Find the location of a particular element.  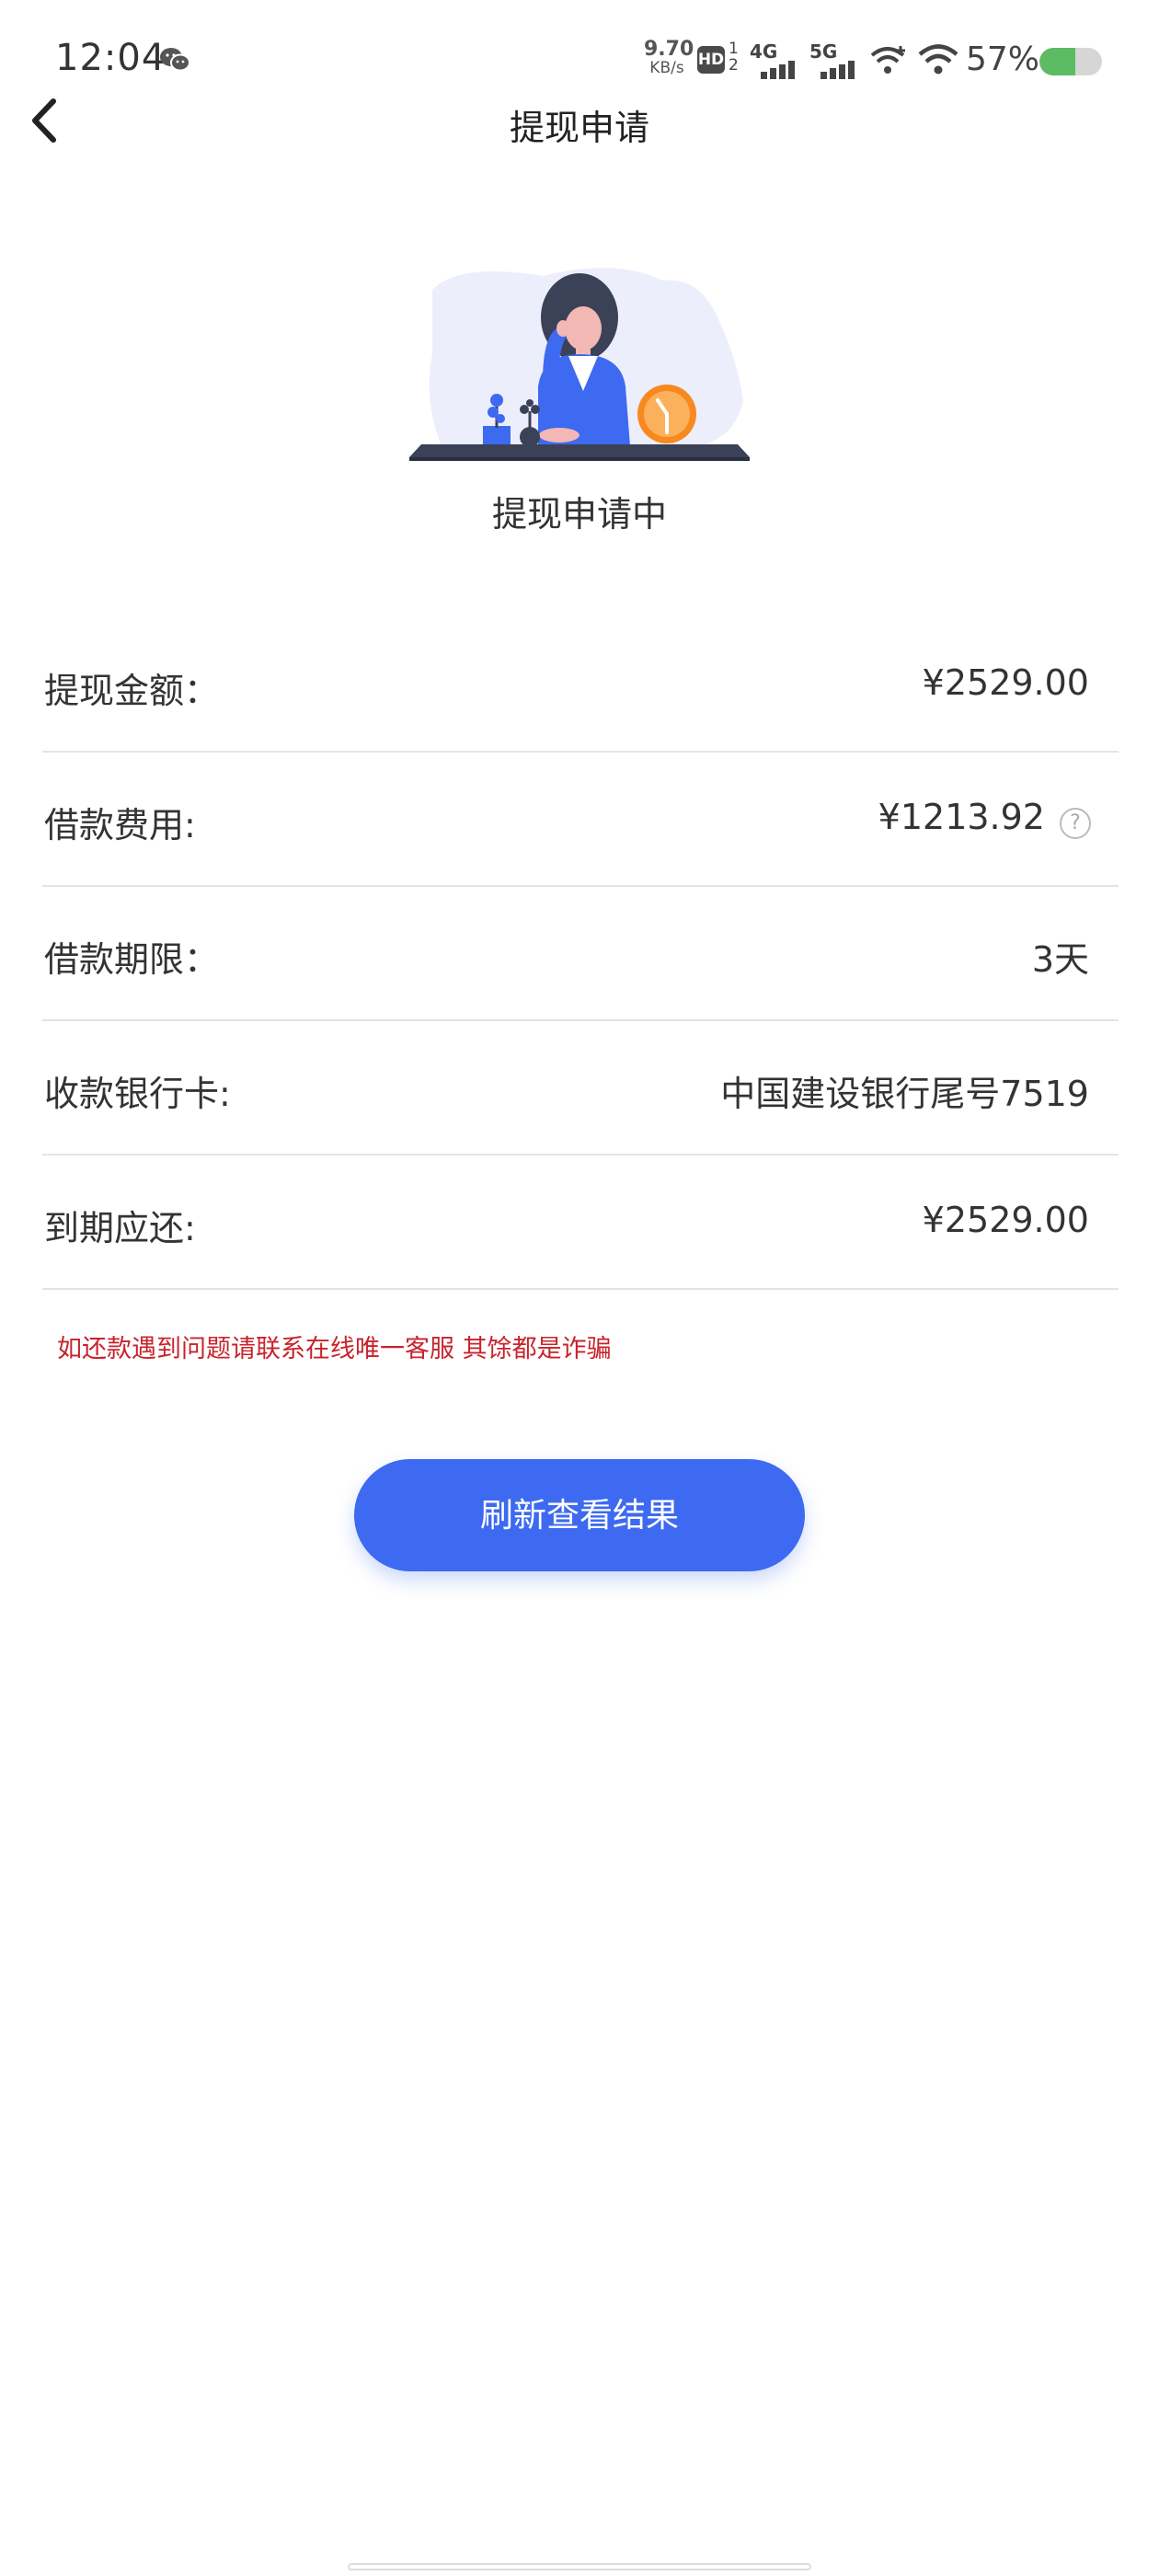

refresh-result-button: 刷新查看结果 is located at coordinates (579, 1515).